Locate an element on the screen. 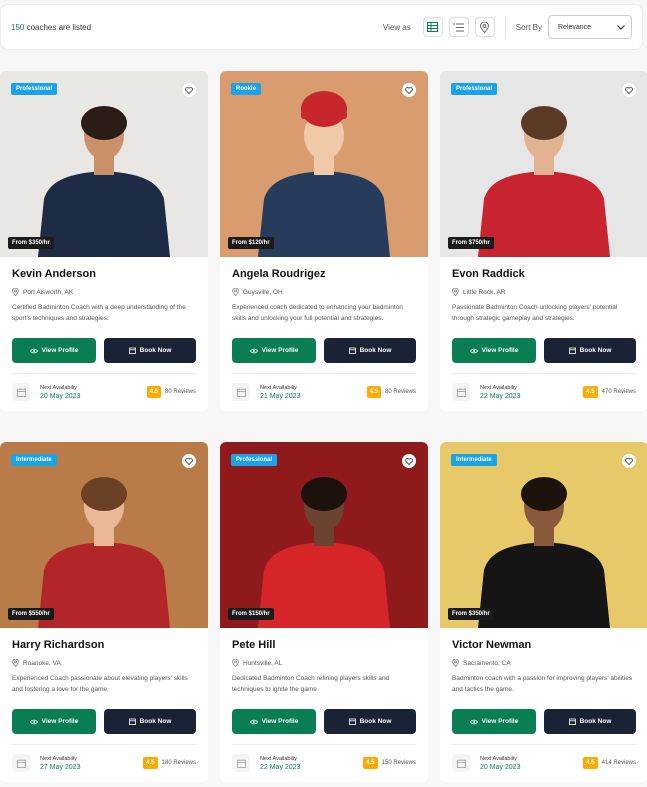  sort-select: Relevance is located at coordinates (590, 27).